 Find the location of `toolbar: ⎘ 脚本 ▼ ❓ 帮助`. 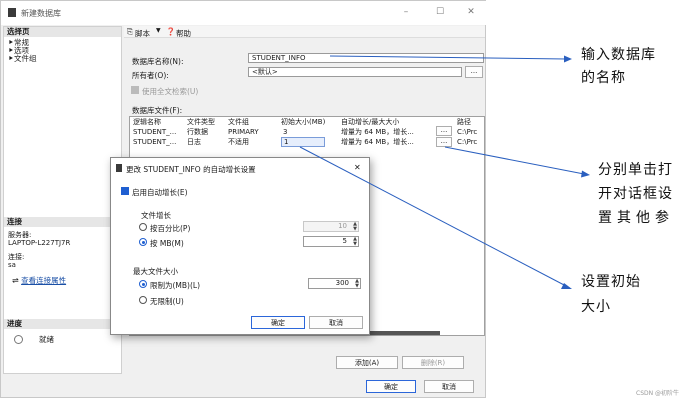

toolbar: ⎘ 脚本 ▼ ❓ 帮助 is located at coordinates (304, 32).